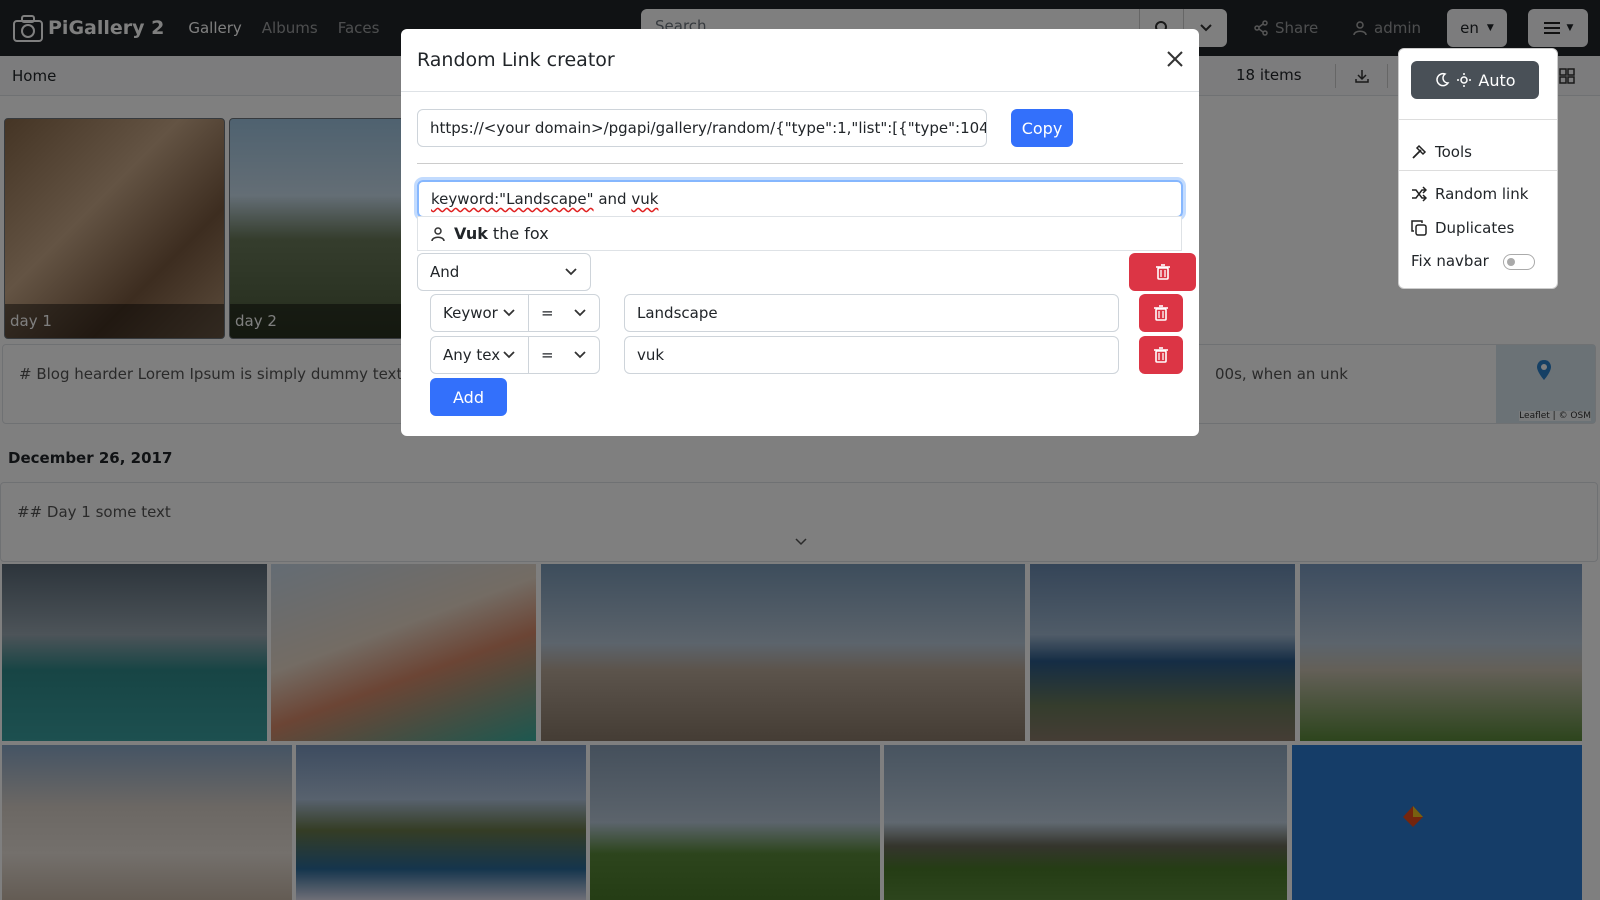  What do you see at coordinates (472, 355) in the screenshot?
I see `condition-field-value: Any tex` at bounding box center [472, 355].